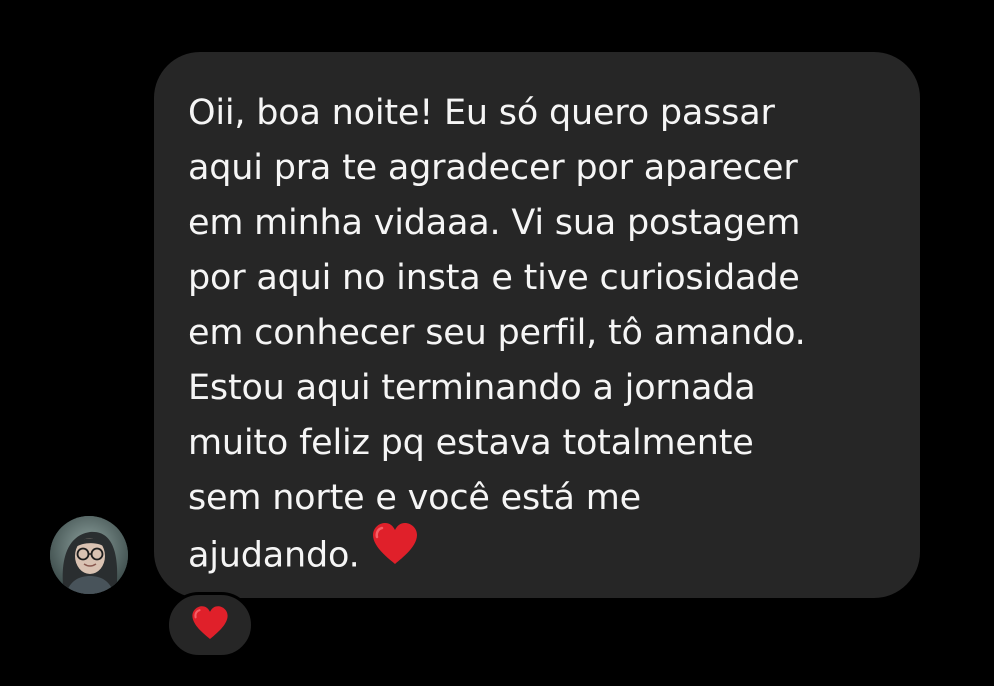 The image size is (994, 686). Describe the element at coordinates (544, 552) in the screenshot. I see `message-line-last: ajudando.` at that location.